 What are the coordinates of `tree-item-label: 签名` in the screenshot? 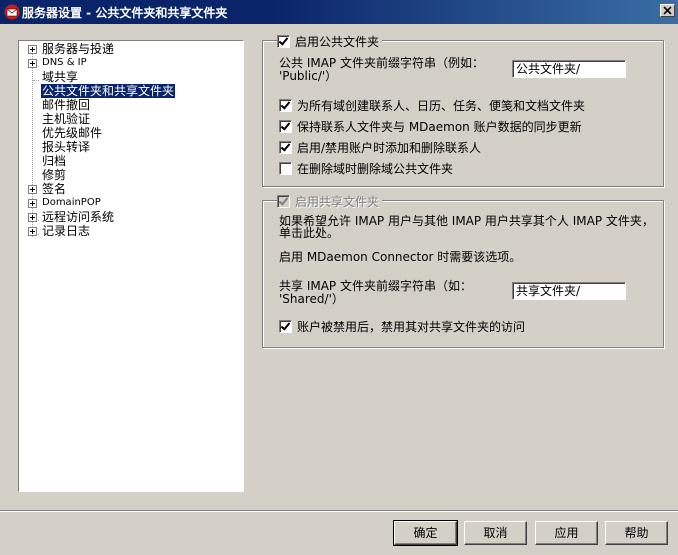 It's located at (54, 189).